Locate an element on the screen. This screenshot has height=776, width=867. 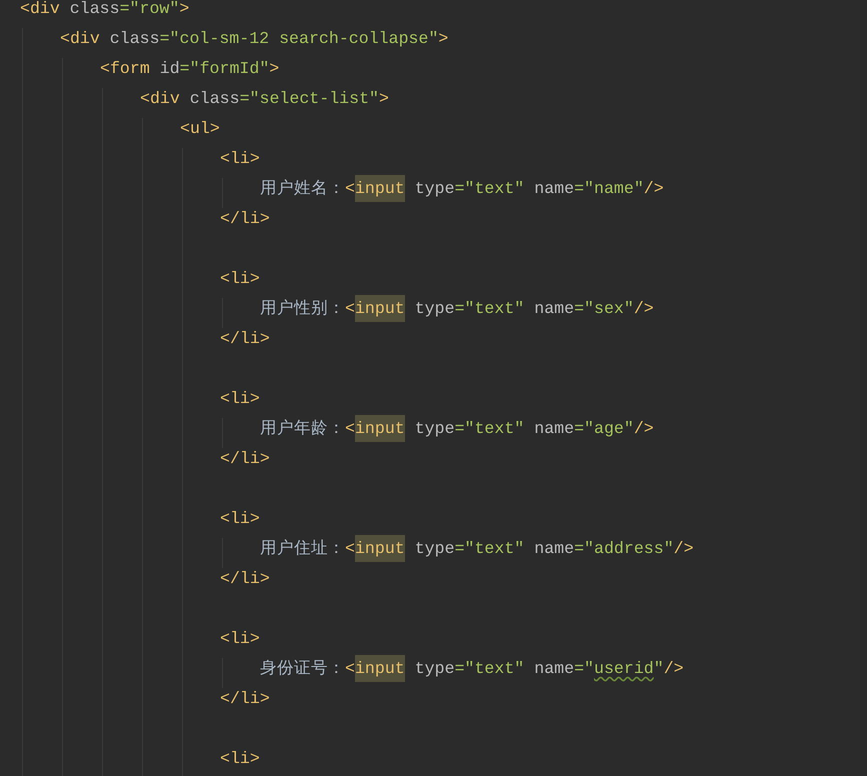
code-line: <div class="col-sm-12 search-collapse"> is located at coordinates (254, 39).